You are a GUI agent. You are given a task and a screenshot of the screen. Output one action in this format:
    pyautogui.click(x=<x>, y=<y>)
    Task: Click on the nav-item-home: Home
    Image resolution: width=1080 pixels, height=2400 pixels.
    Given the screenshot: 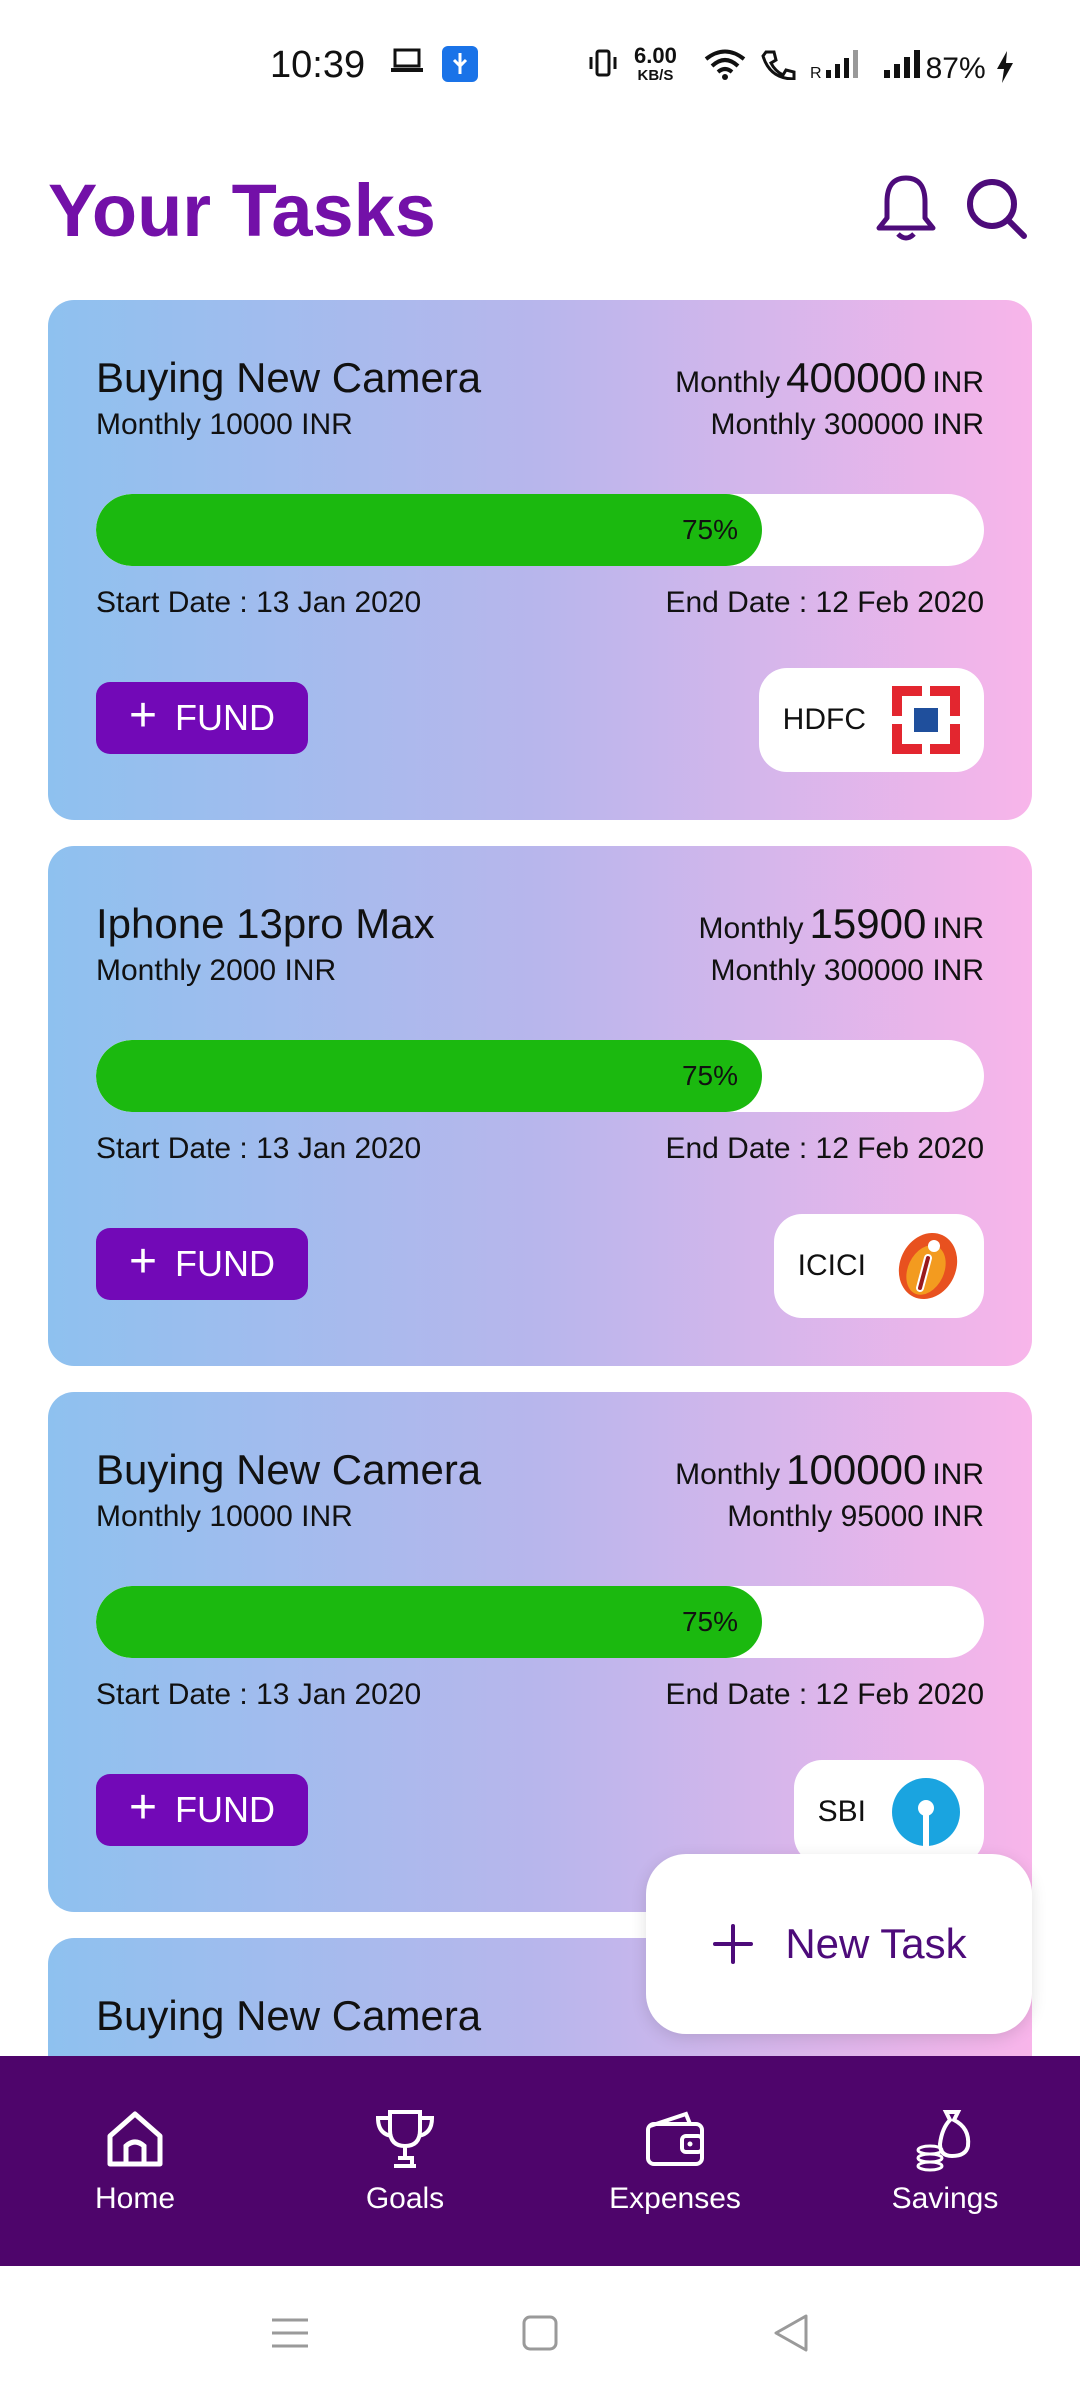 What is the action you would take?
    pyautogui.click(x=135, y=2161)
    